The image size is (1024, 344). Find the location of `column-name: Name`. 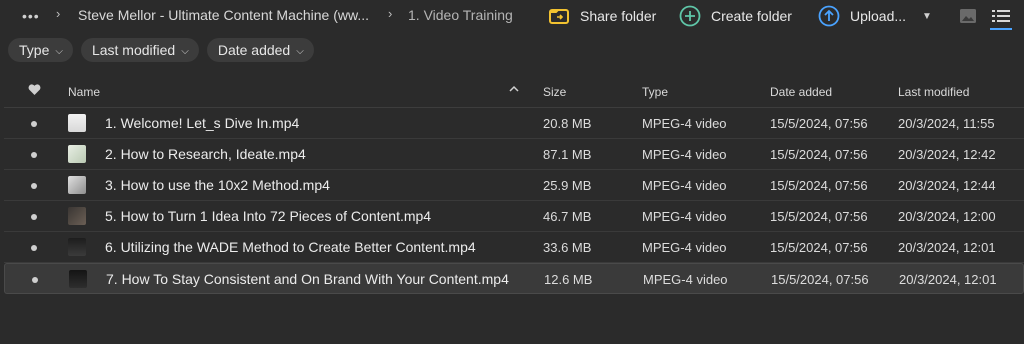

column-name: Name is located at coordinates (84, 92).